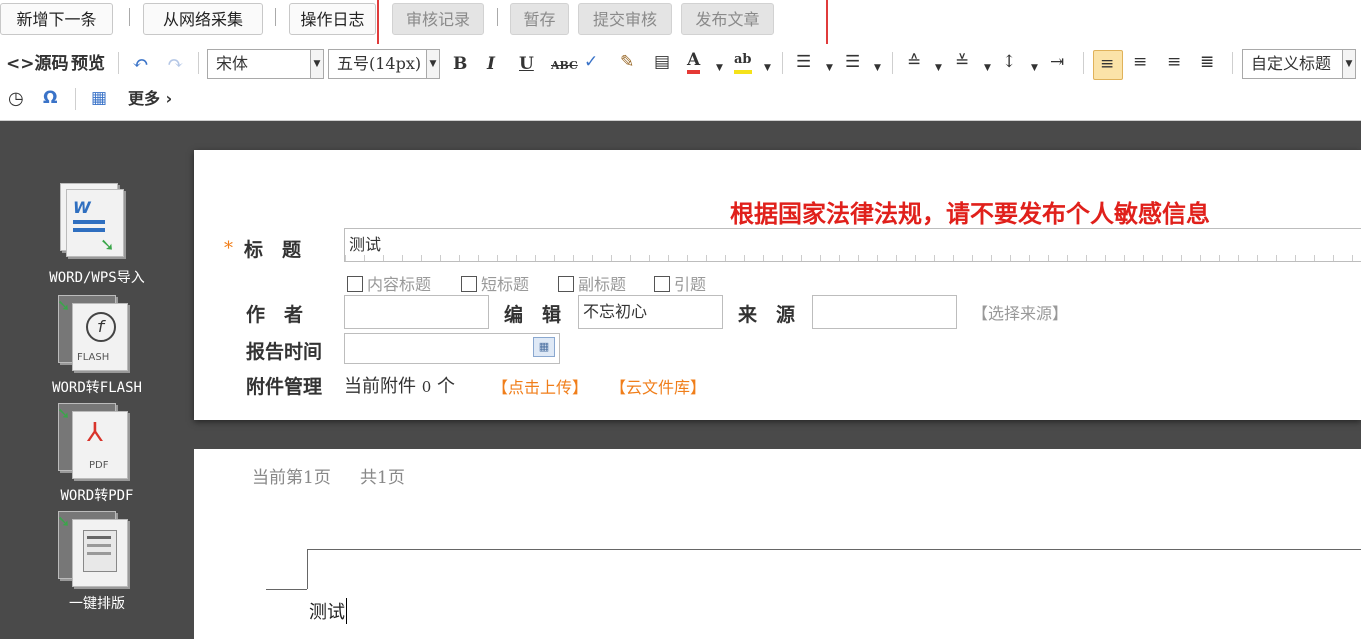 The width and height of the screenshot is (1361, 639). I want to click on more-button: 更多 ›, so click(150, 99).